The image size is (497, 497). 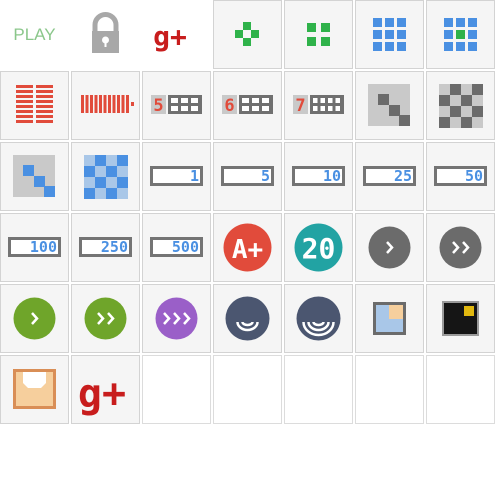 I want to click on google-plus-icon: g+, so click(x=170, y=36).